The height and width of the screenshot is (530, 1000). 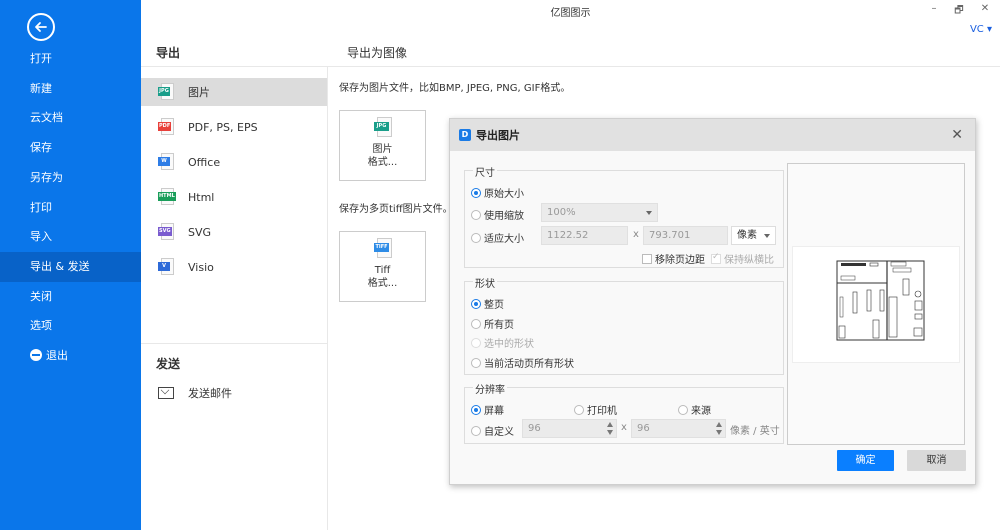 What do you see at coordinates (204, 162) in the screenshot?
I see `format-label: Office` at bounding box center [204, 162].